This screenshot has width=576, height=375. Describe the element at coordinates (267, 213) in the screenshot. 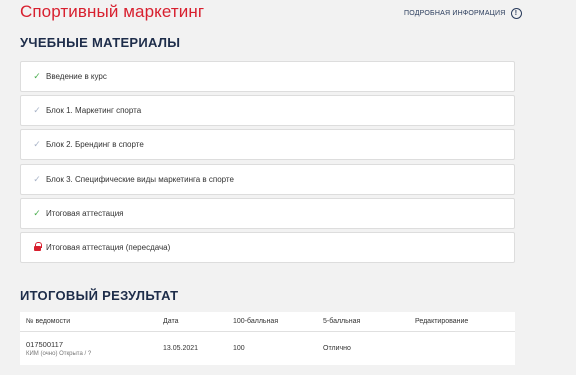

I see `material-item-final-exam: ✓ Итоговая аттестация` at that location.